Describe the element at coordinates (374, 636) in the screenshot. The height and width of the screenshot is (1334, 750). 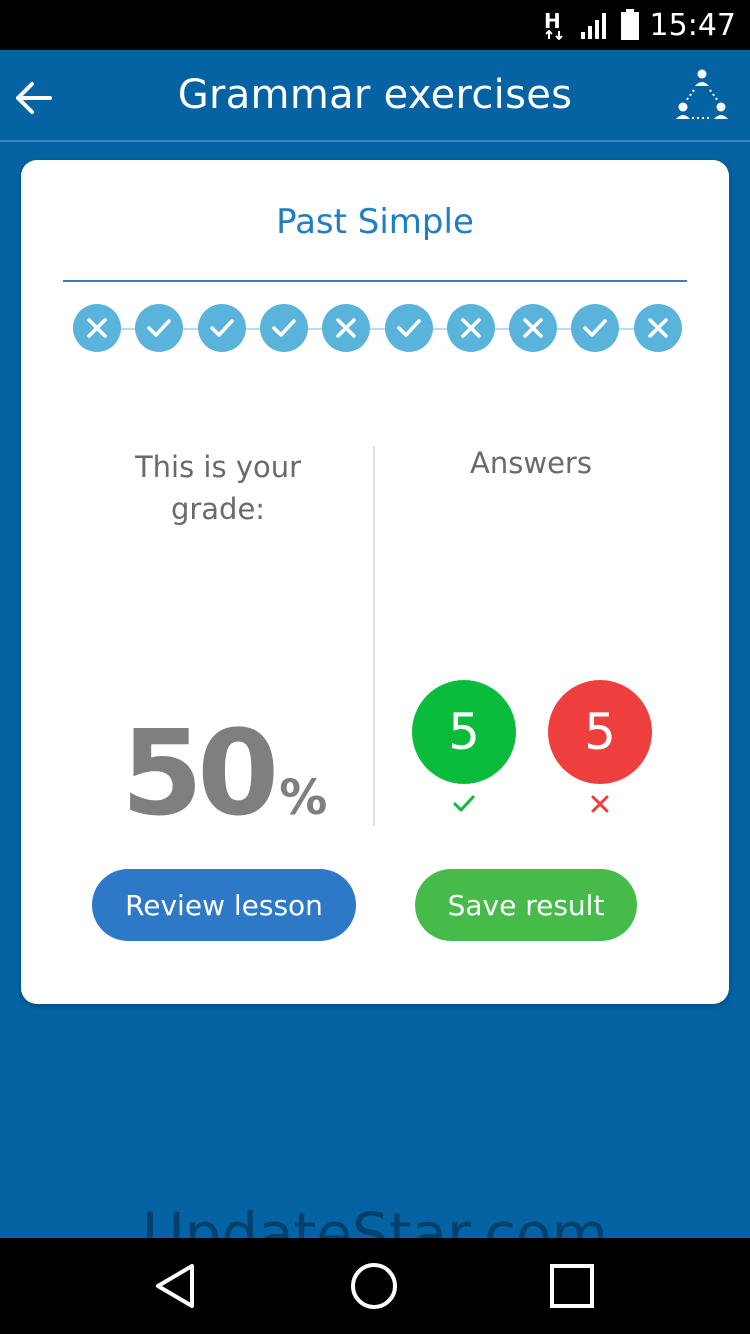
I see `column-divider` at that location.